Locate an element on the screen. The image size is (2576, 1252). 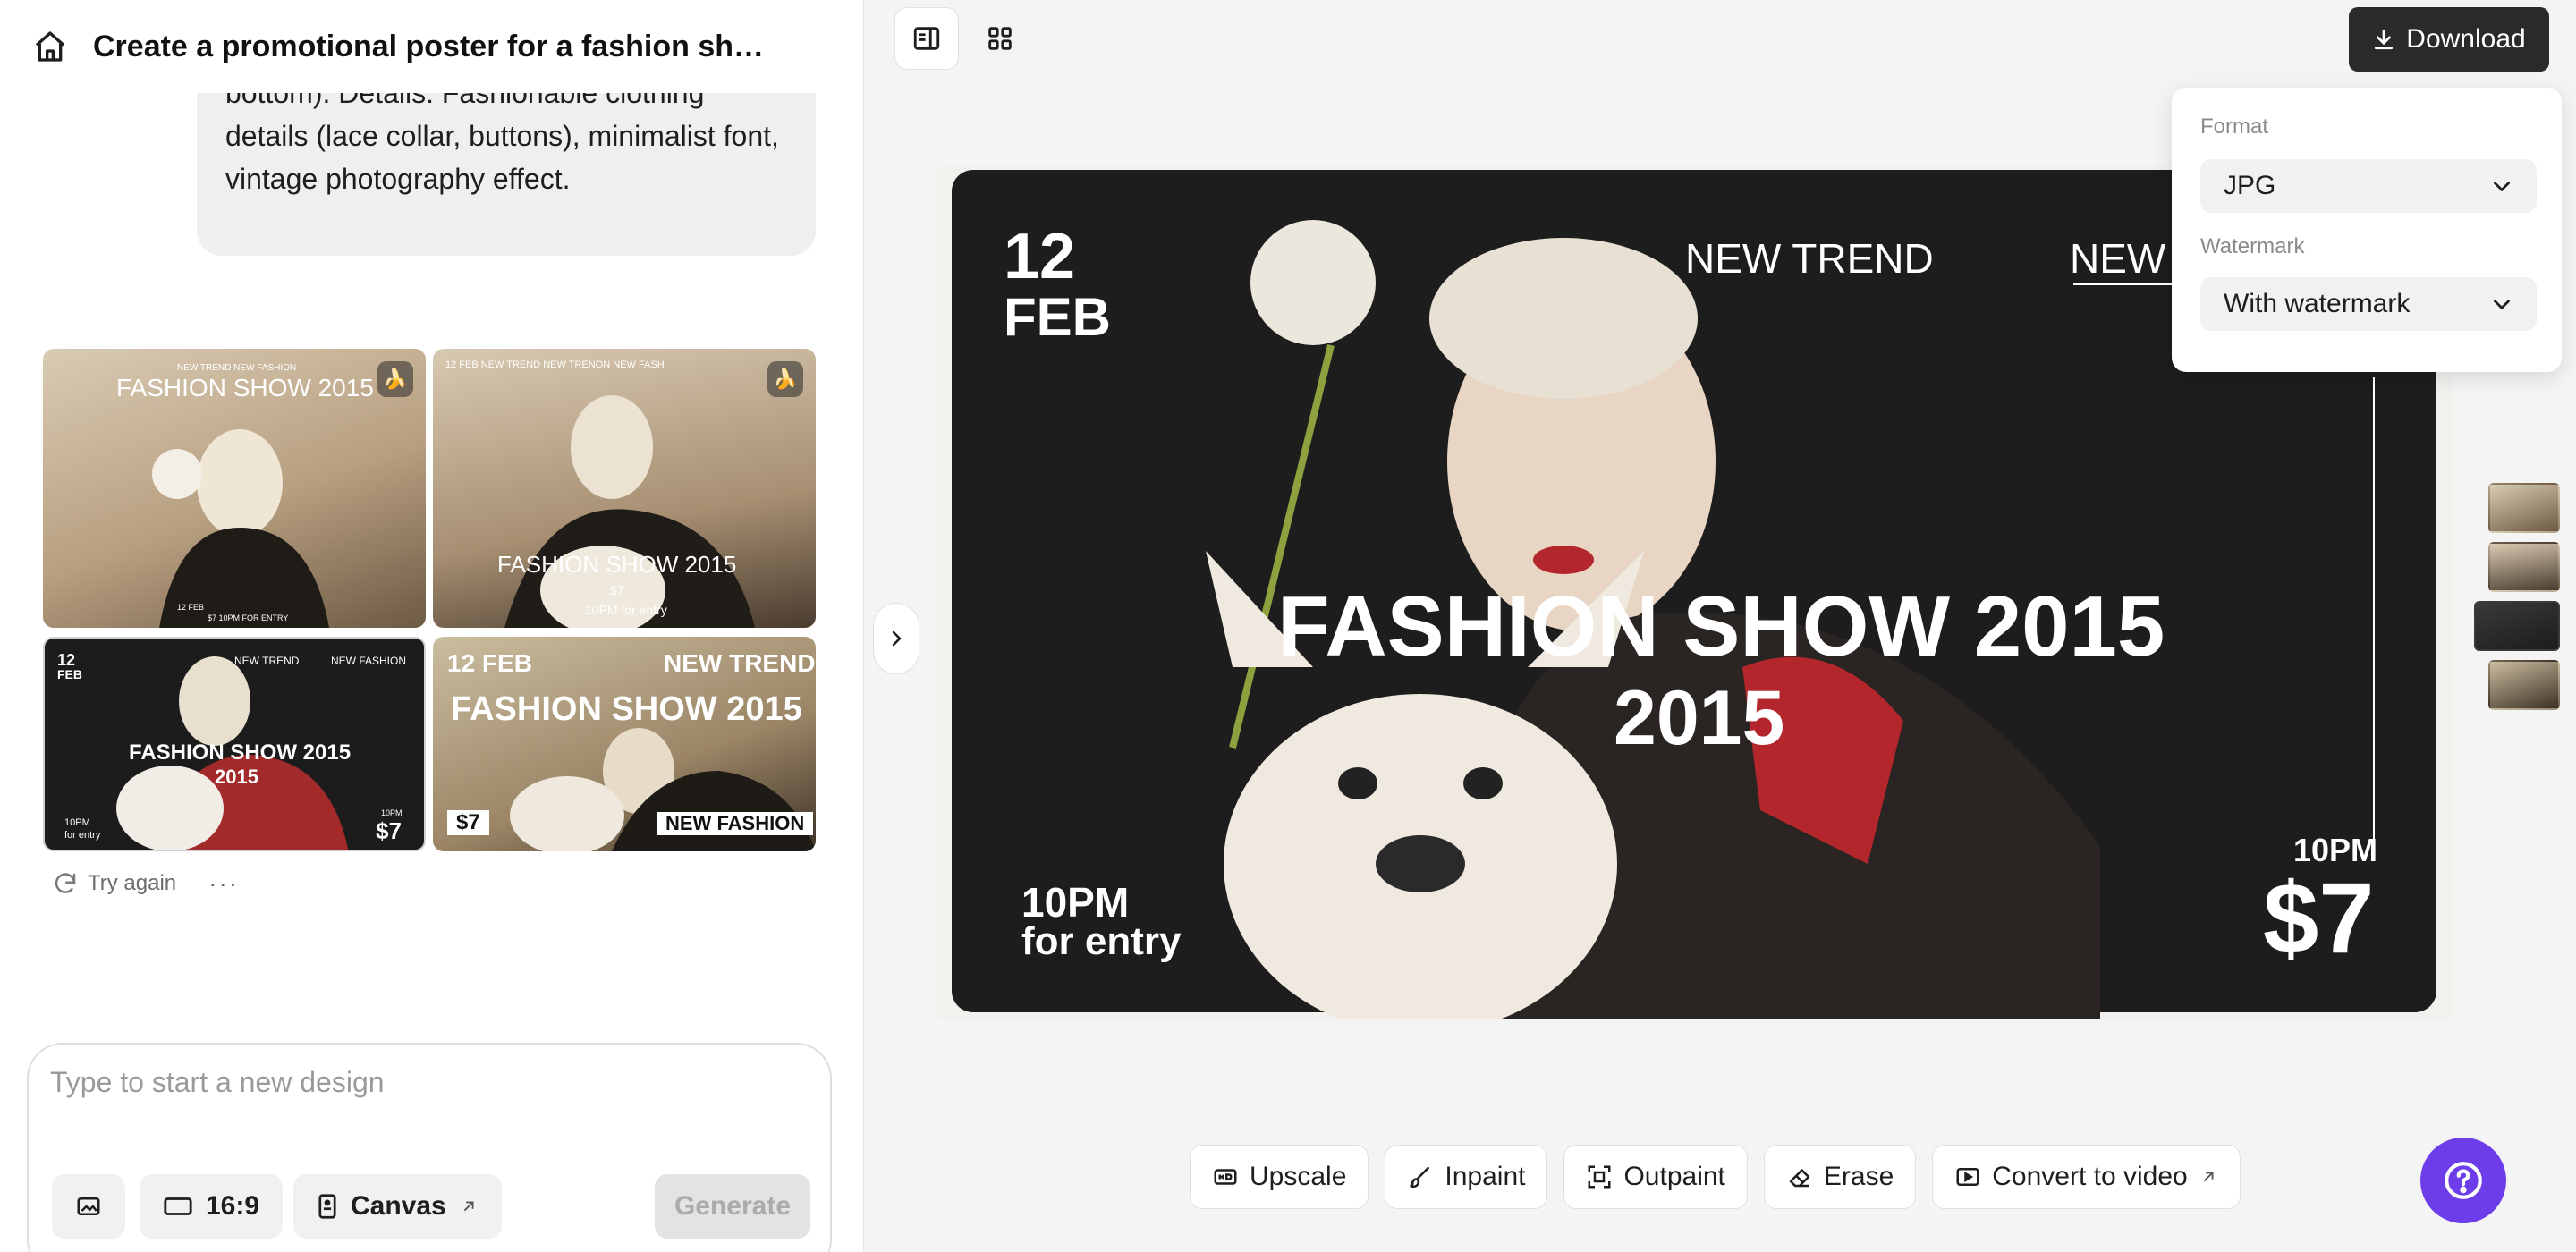
poster-date-num: 12 is located at coordinates (1040, 256).